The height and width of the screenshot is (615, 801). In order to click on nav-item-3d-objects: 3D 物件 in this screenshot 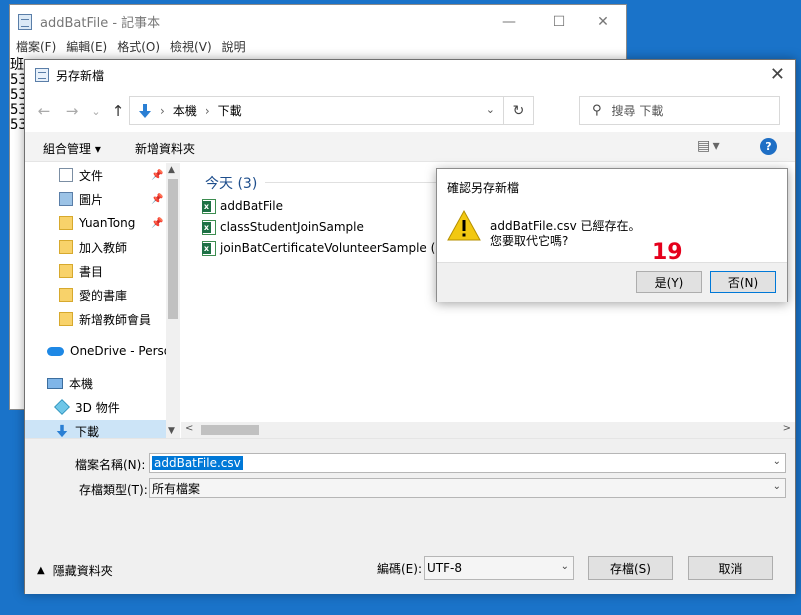, I will do `click(102, 407)`.